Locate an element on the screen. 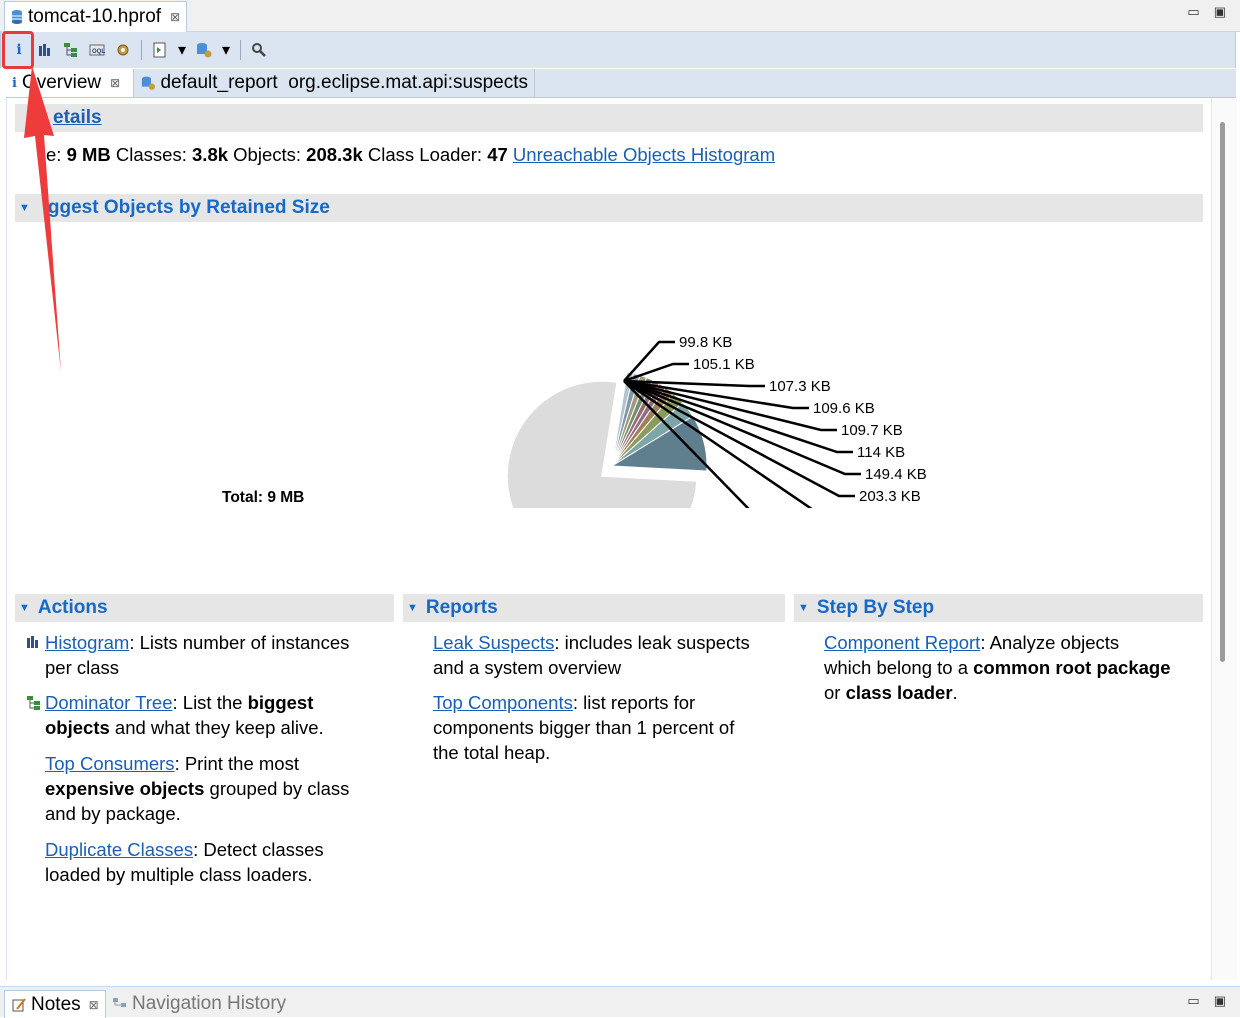  actions-heading: Actions is located at coordinates (72, 607).